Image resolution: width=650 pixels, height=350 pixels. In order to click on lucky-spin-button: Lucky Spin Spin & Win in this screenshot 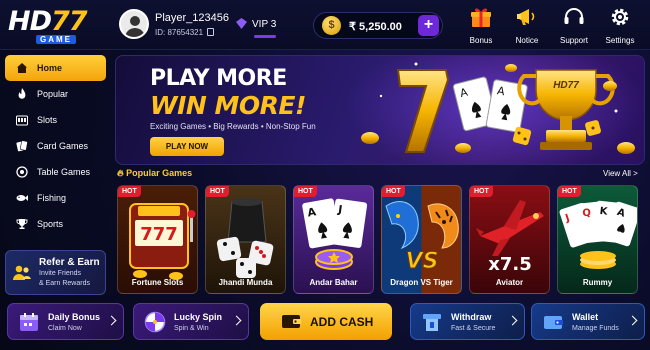, I will do `click(191, 321)`.